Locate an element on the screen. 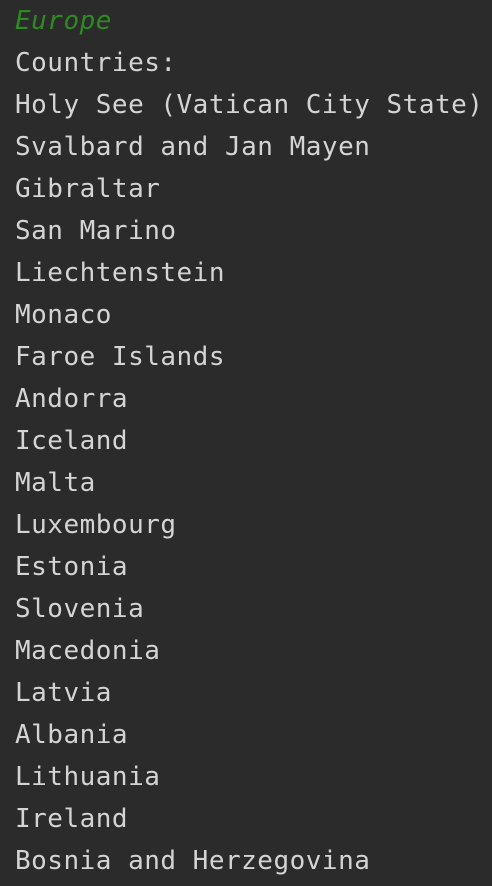 This screenshot has height=886, width=492. country-line: Gibraltar is located at coordinates (88, 189).